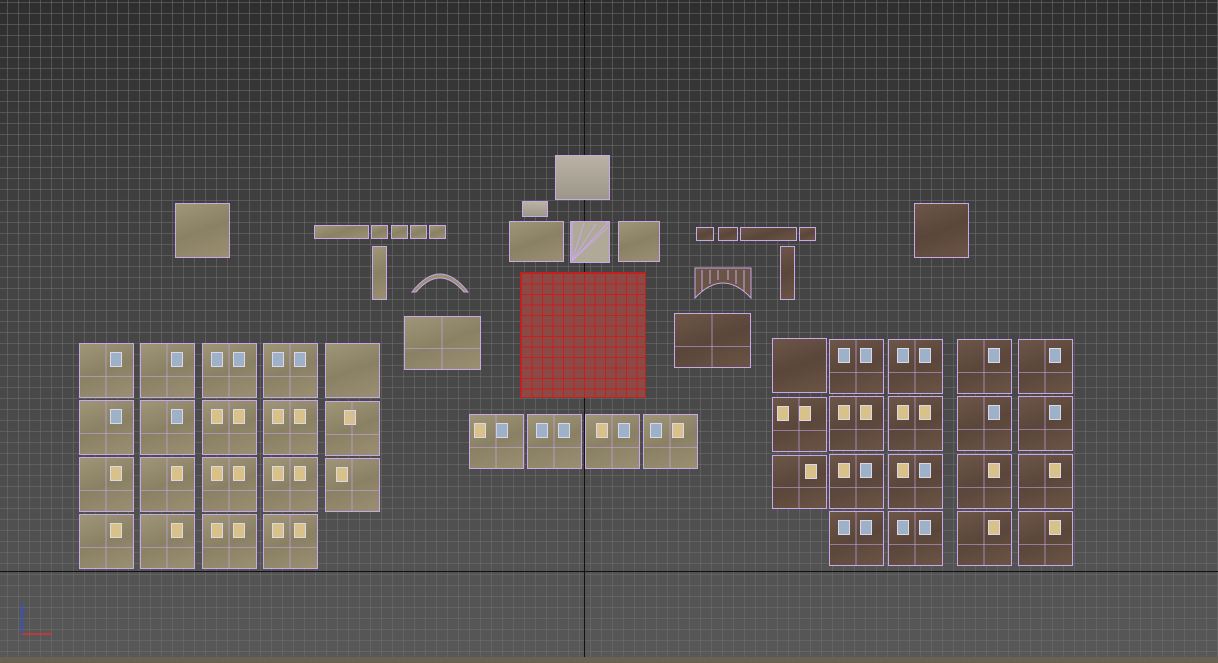  I want to click on selected-uv-island, so click(583, 335).